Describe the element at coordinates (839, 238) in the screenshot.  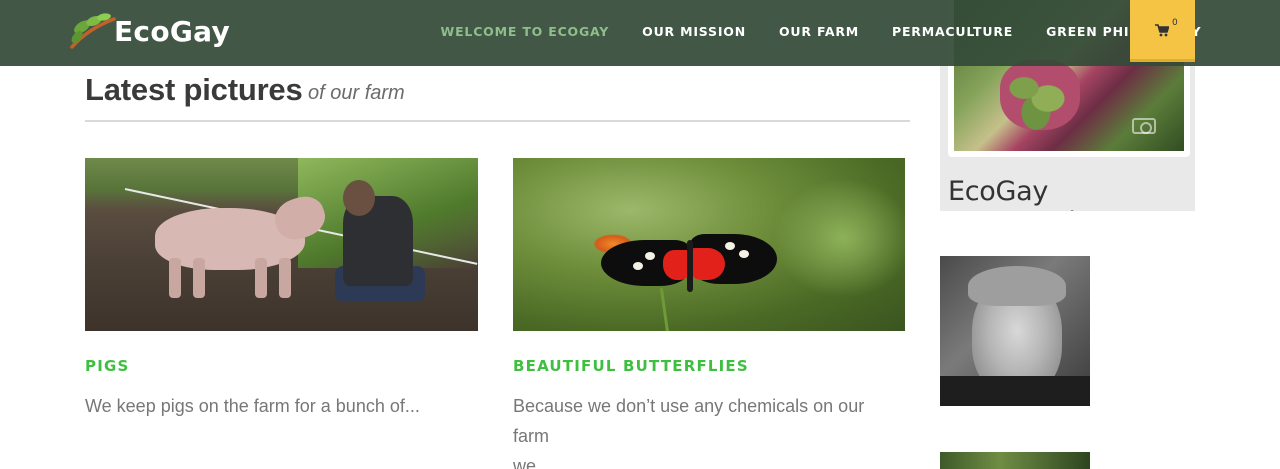
I see `photo-foliage` at that location.